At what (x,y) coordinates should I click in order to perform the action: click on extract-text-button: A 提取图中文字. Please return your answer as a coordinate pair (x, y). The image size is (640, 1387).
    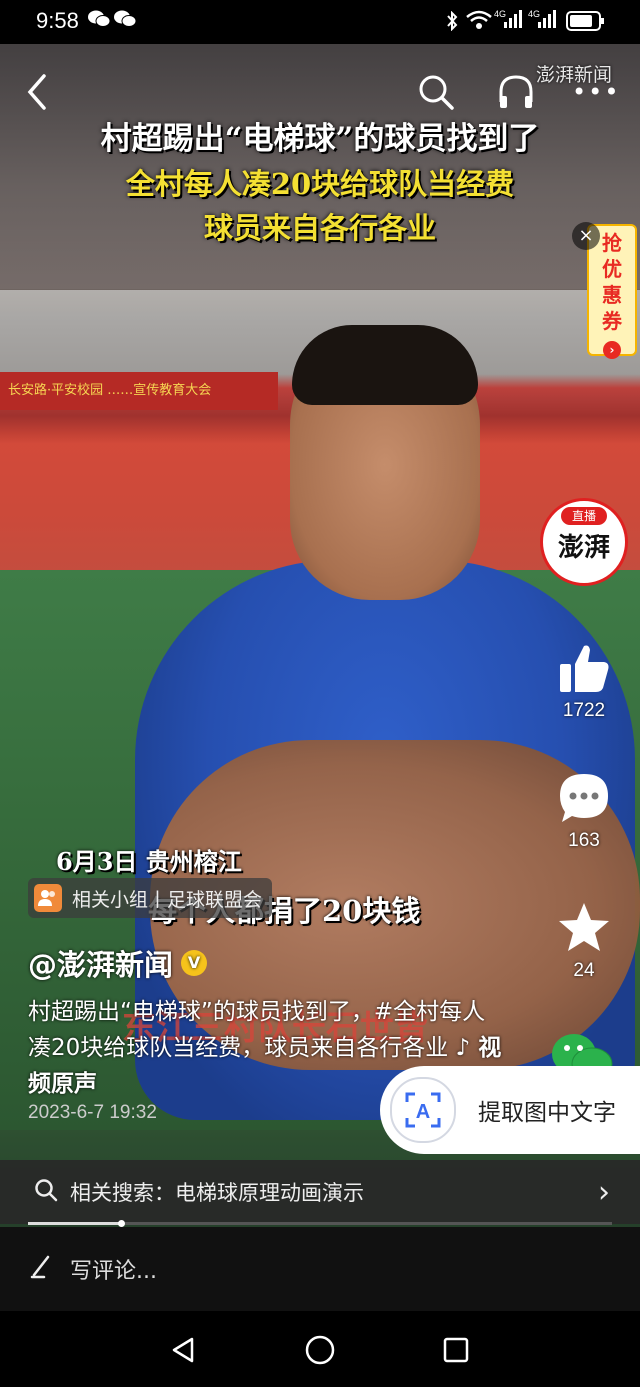
    Looking at the image, I should click on (510, 1110).